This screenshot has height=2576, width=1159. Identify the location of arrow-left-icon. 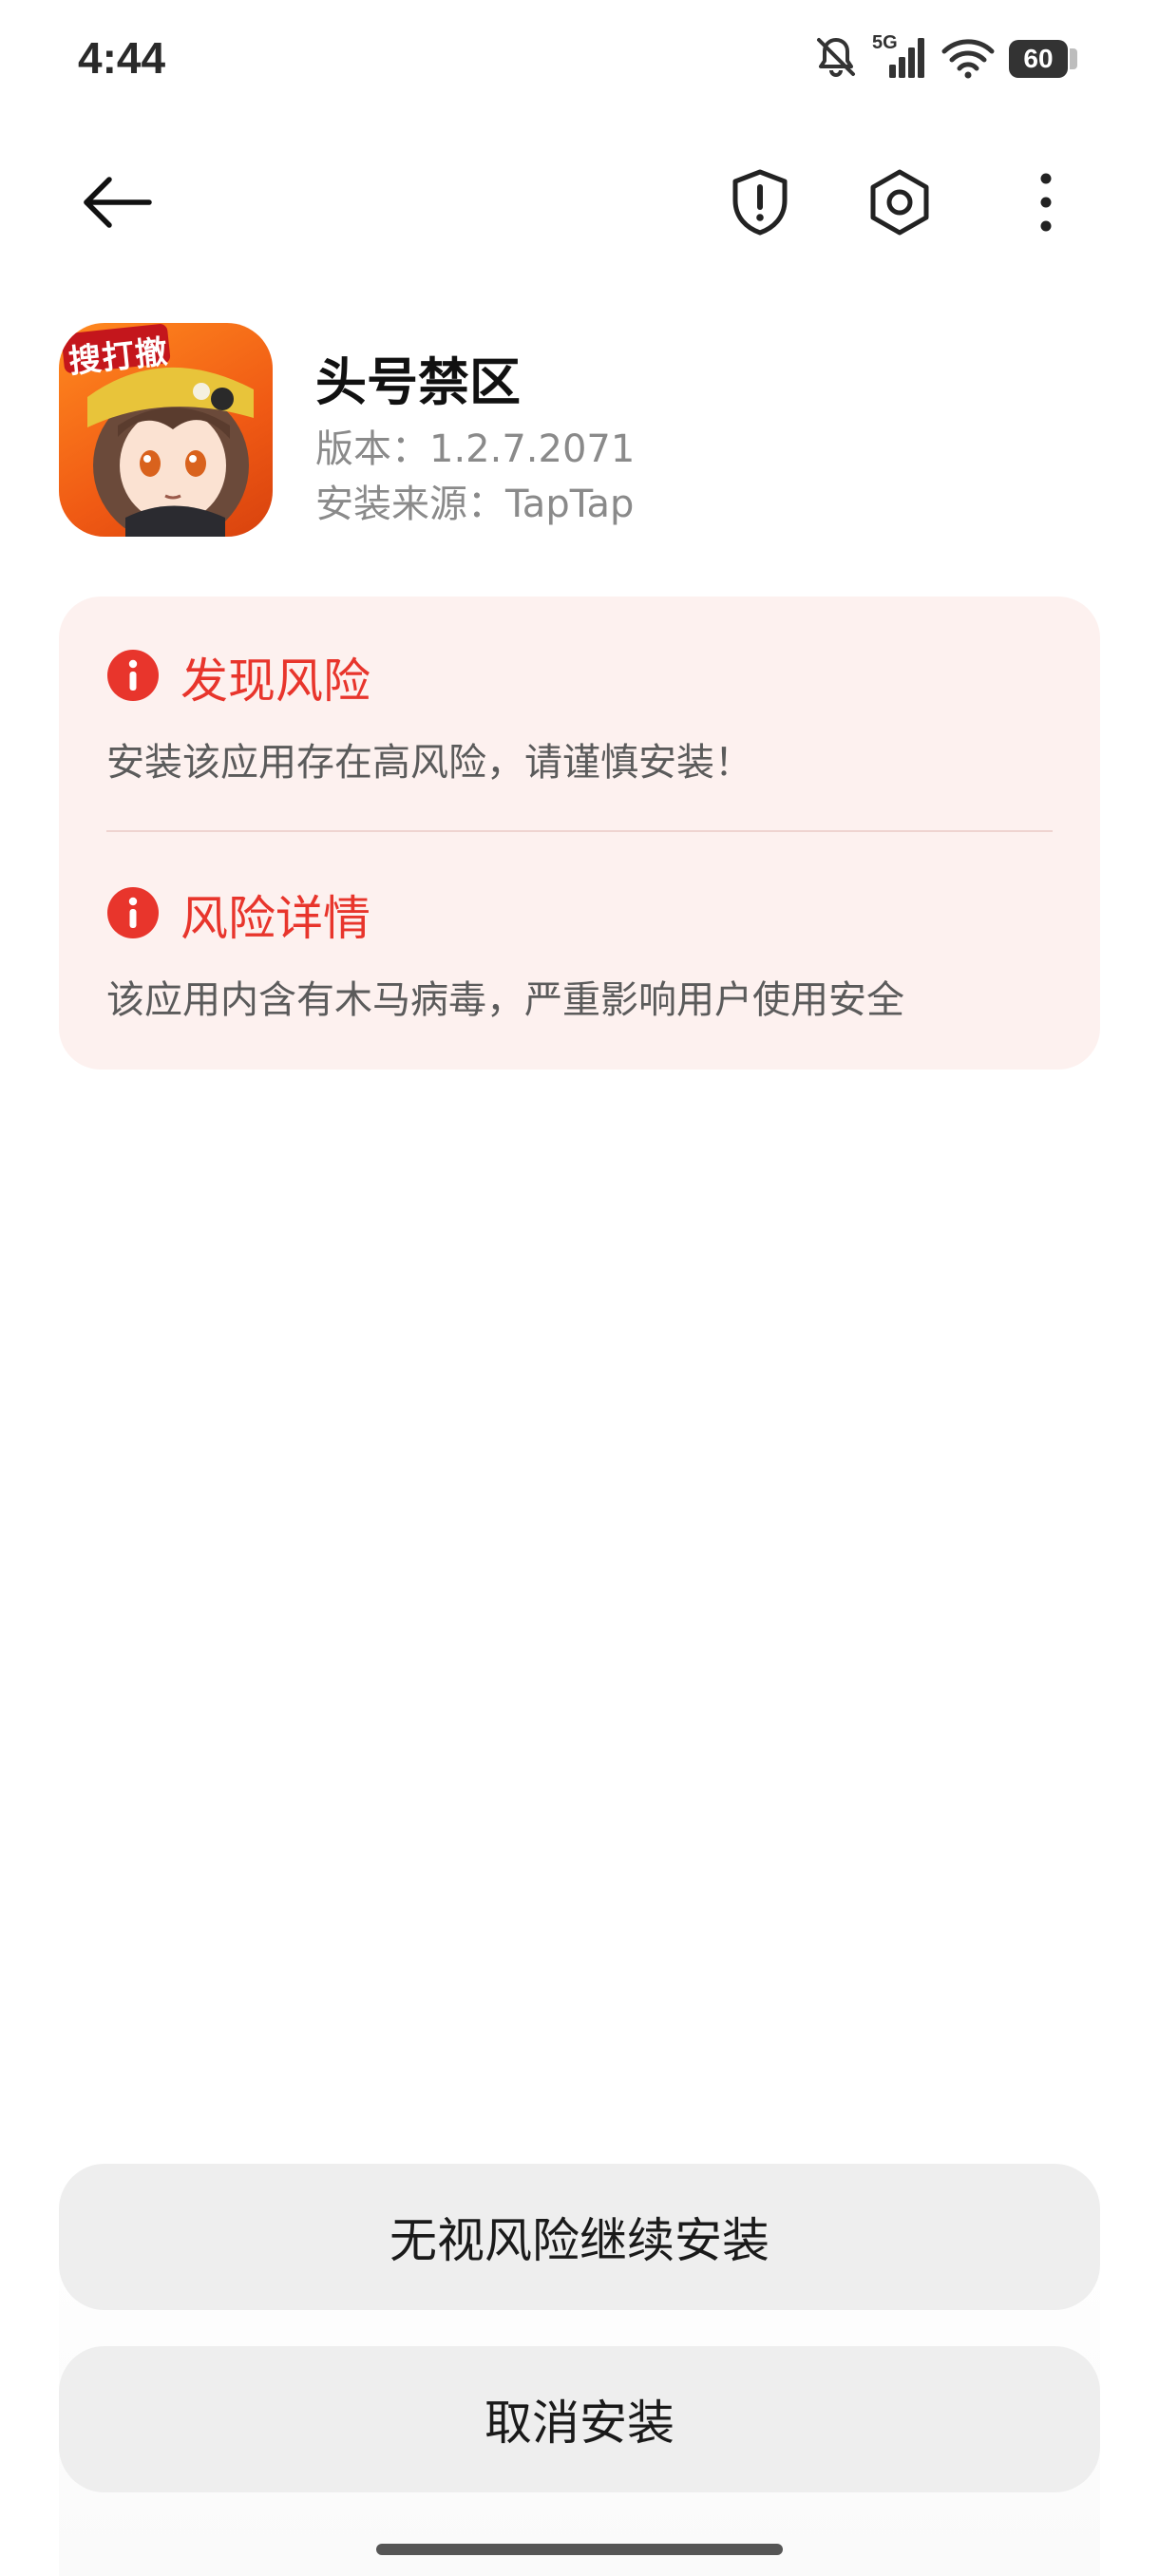
(117, 204).